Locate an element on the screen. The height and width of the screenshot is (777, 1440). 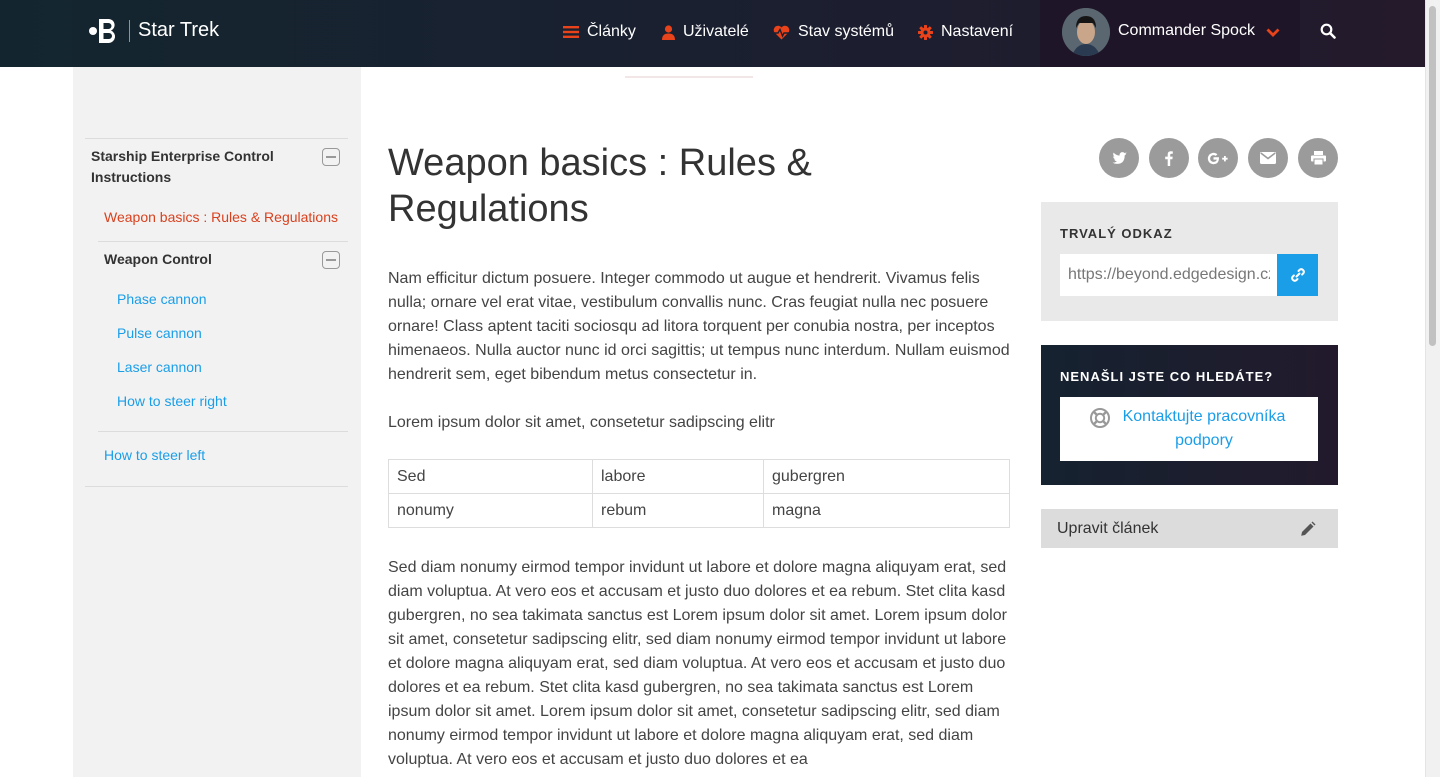
list-icon is located at coordinates (571, 32).